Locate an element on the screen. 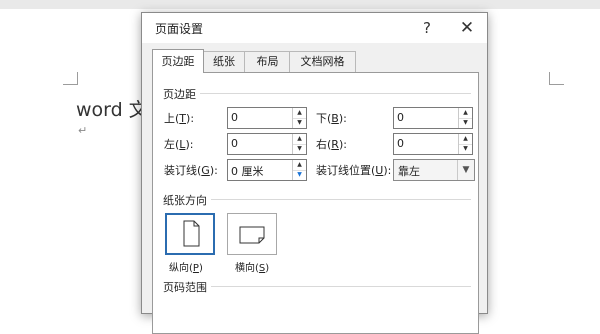 The height and width of the screenshot is (334, 600). chevron-down-icon: ▼ is located at coordinates (465, 170).